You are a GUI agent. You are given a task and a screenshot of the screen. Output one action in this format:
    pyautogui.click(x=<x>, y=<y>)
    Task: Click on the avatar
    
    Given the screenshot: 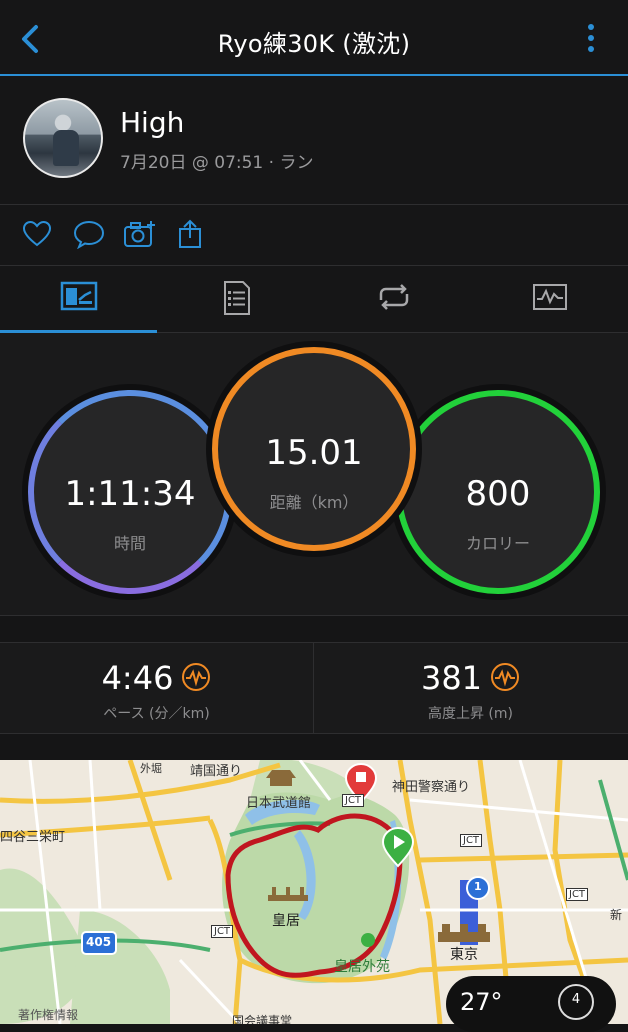 What is the action you would take?
    pyautogui.click(x=63, y=138)
    